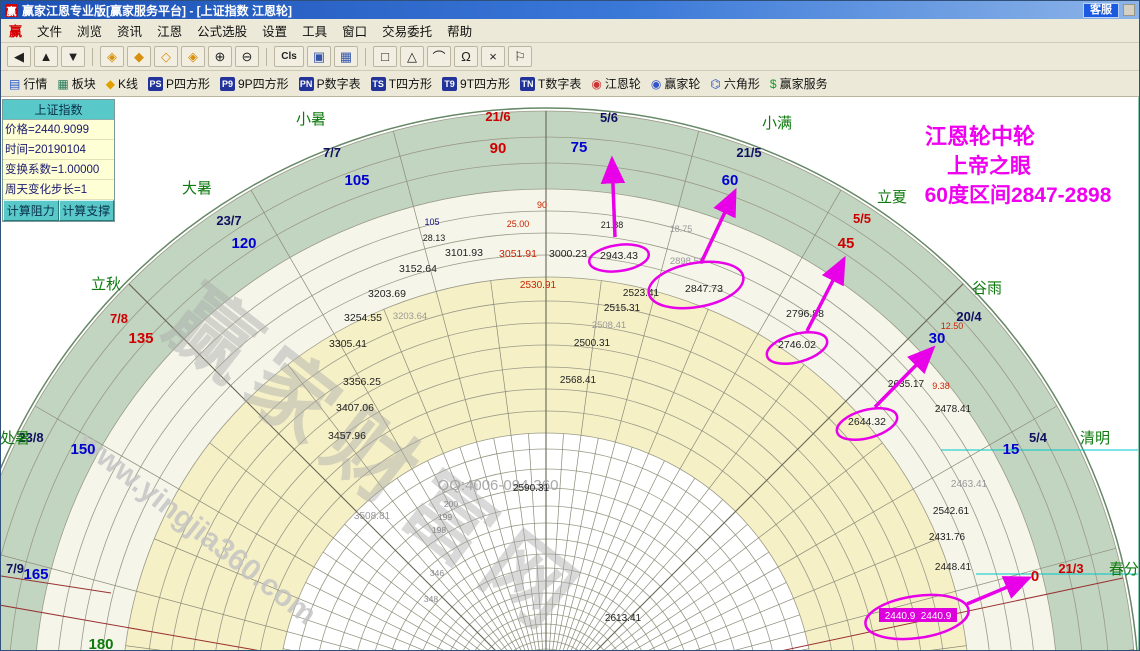  What do you see at coordinates (169, 30) in the screenshot?
I see `menu-item-4: 江恩` at bounding box center [169, 30].